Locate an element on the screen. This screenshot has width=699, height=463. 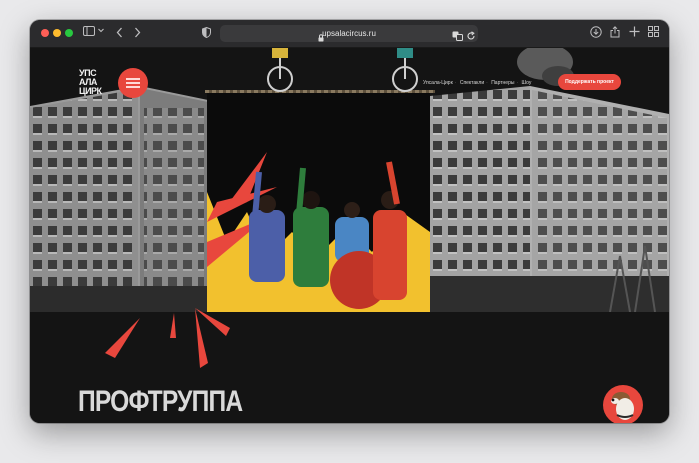
back-icon is located at coordinates (119, 32).